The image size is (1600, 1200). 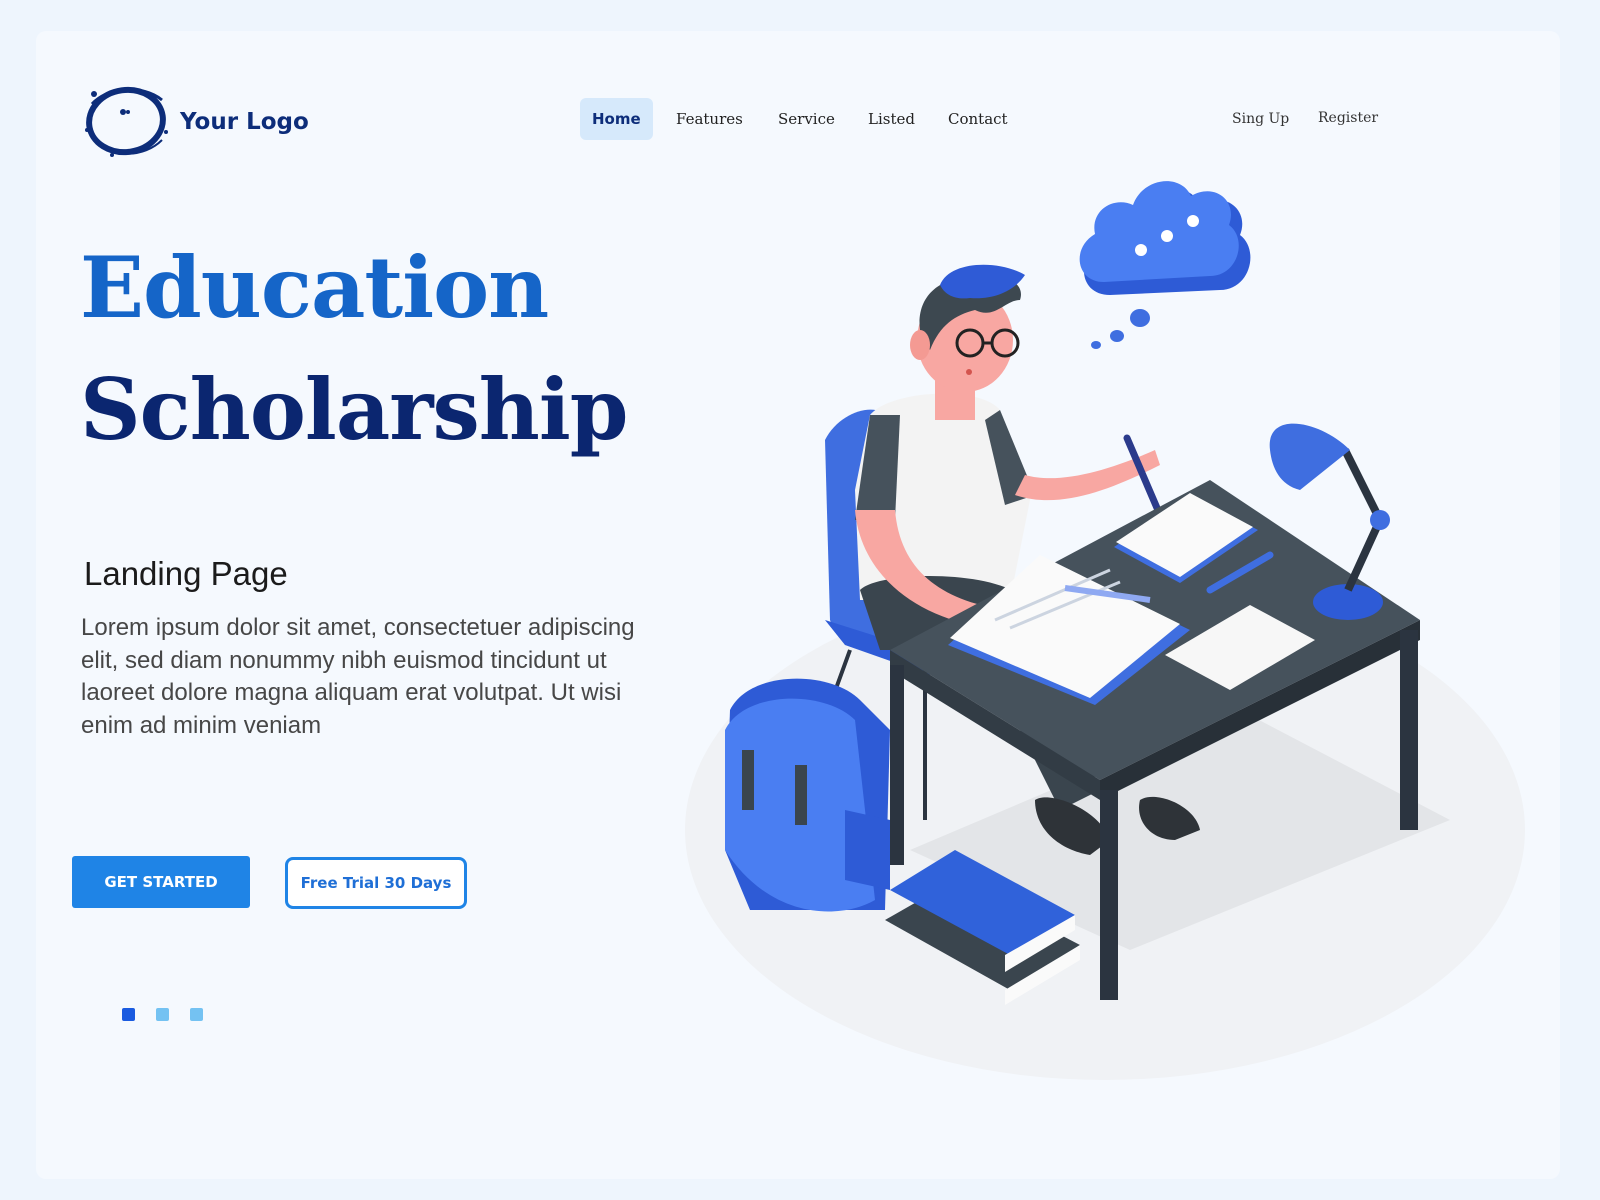 What do you see at coordinates (891, 119) in the screenshot?
I see `nav-item-listed: Listed` at bounding box center [891, 119].